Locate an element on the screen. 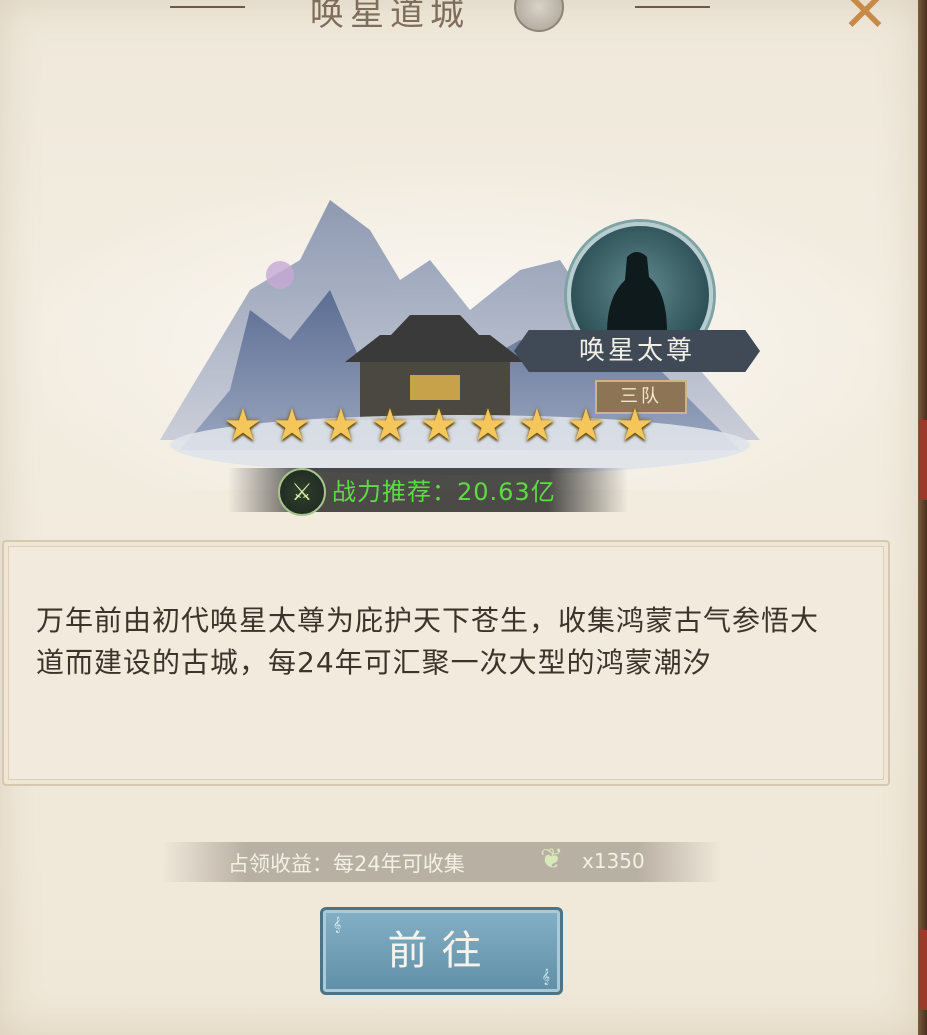 The height and width of the screenshot is (1035, 927). close-button: ✕ is located at coordinates (865, 20).